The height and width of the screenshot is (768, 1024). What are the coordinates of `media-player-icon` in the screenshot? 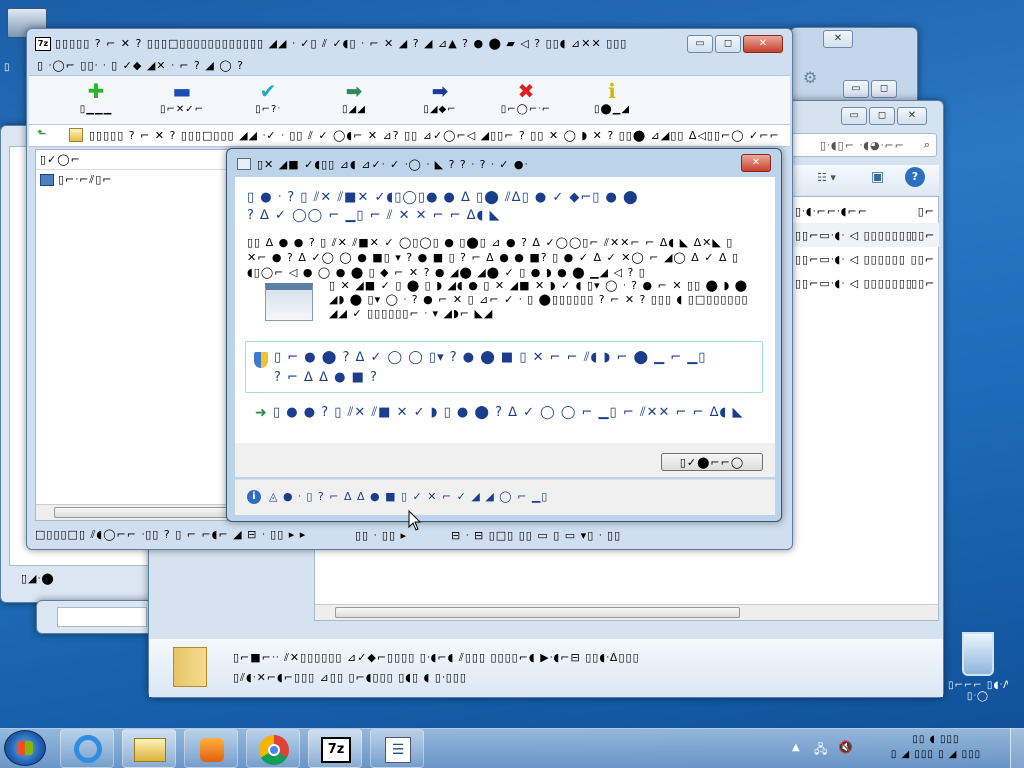 It's located at (212, 750).